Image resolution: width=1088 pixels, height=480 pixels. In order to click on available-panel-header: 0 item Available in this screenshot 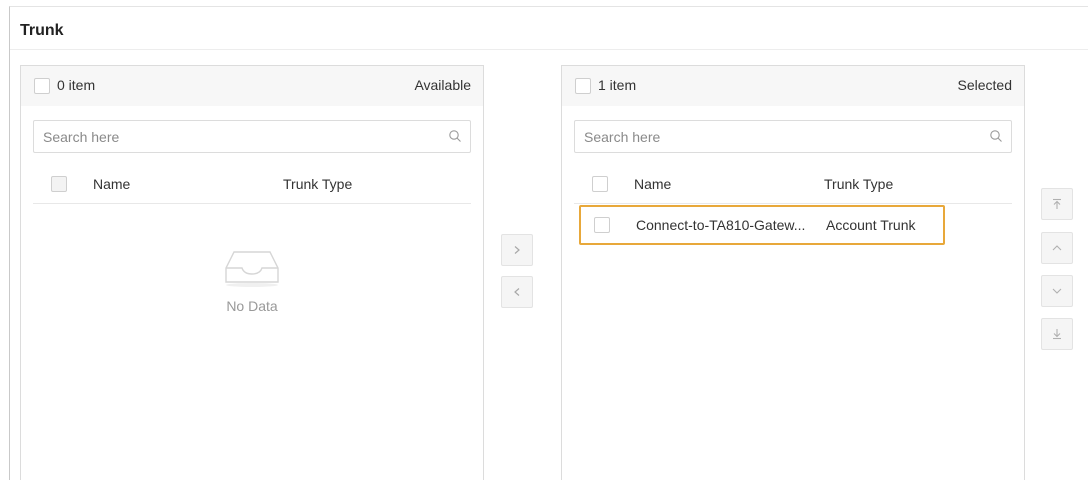, I will do `click(252, 86)`.